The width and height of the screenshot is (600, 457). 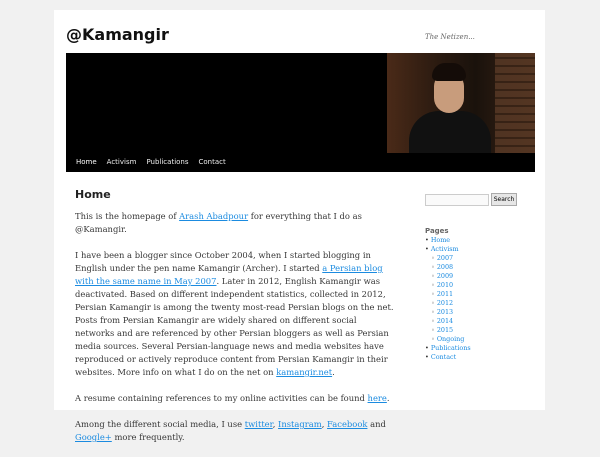 I want to click on text: and, so click(x=376, y=424).